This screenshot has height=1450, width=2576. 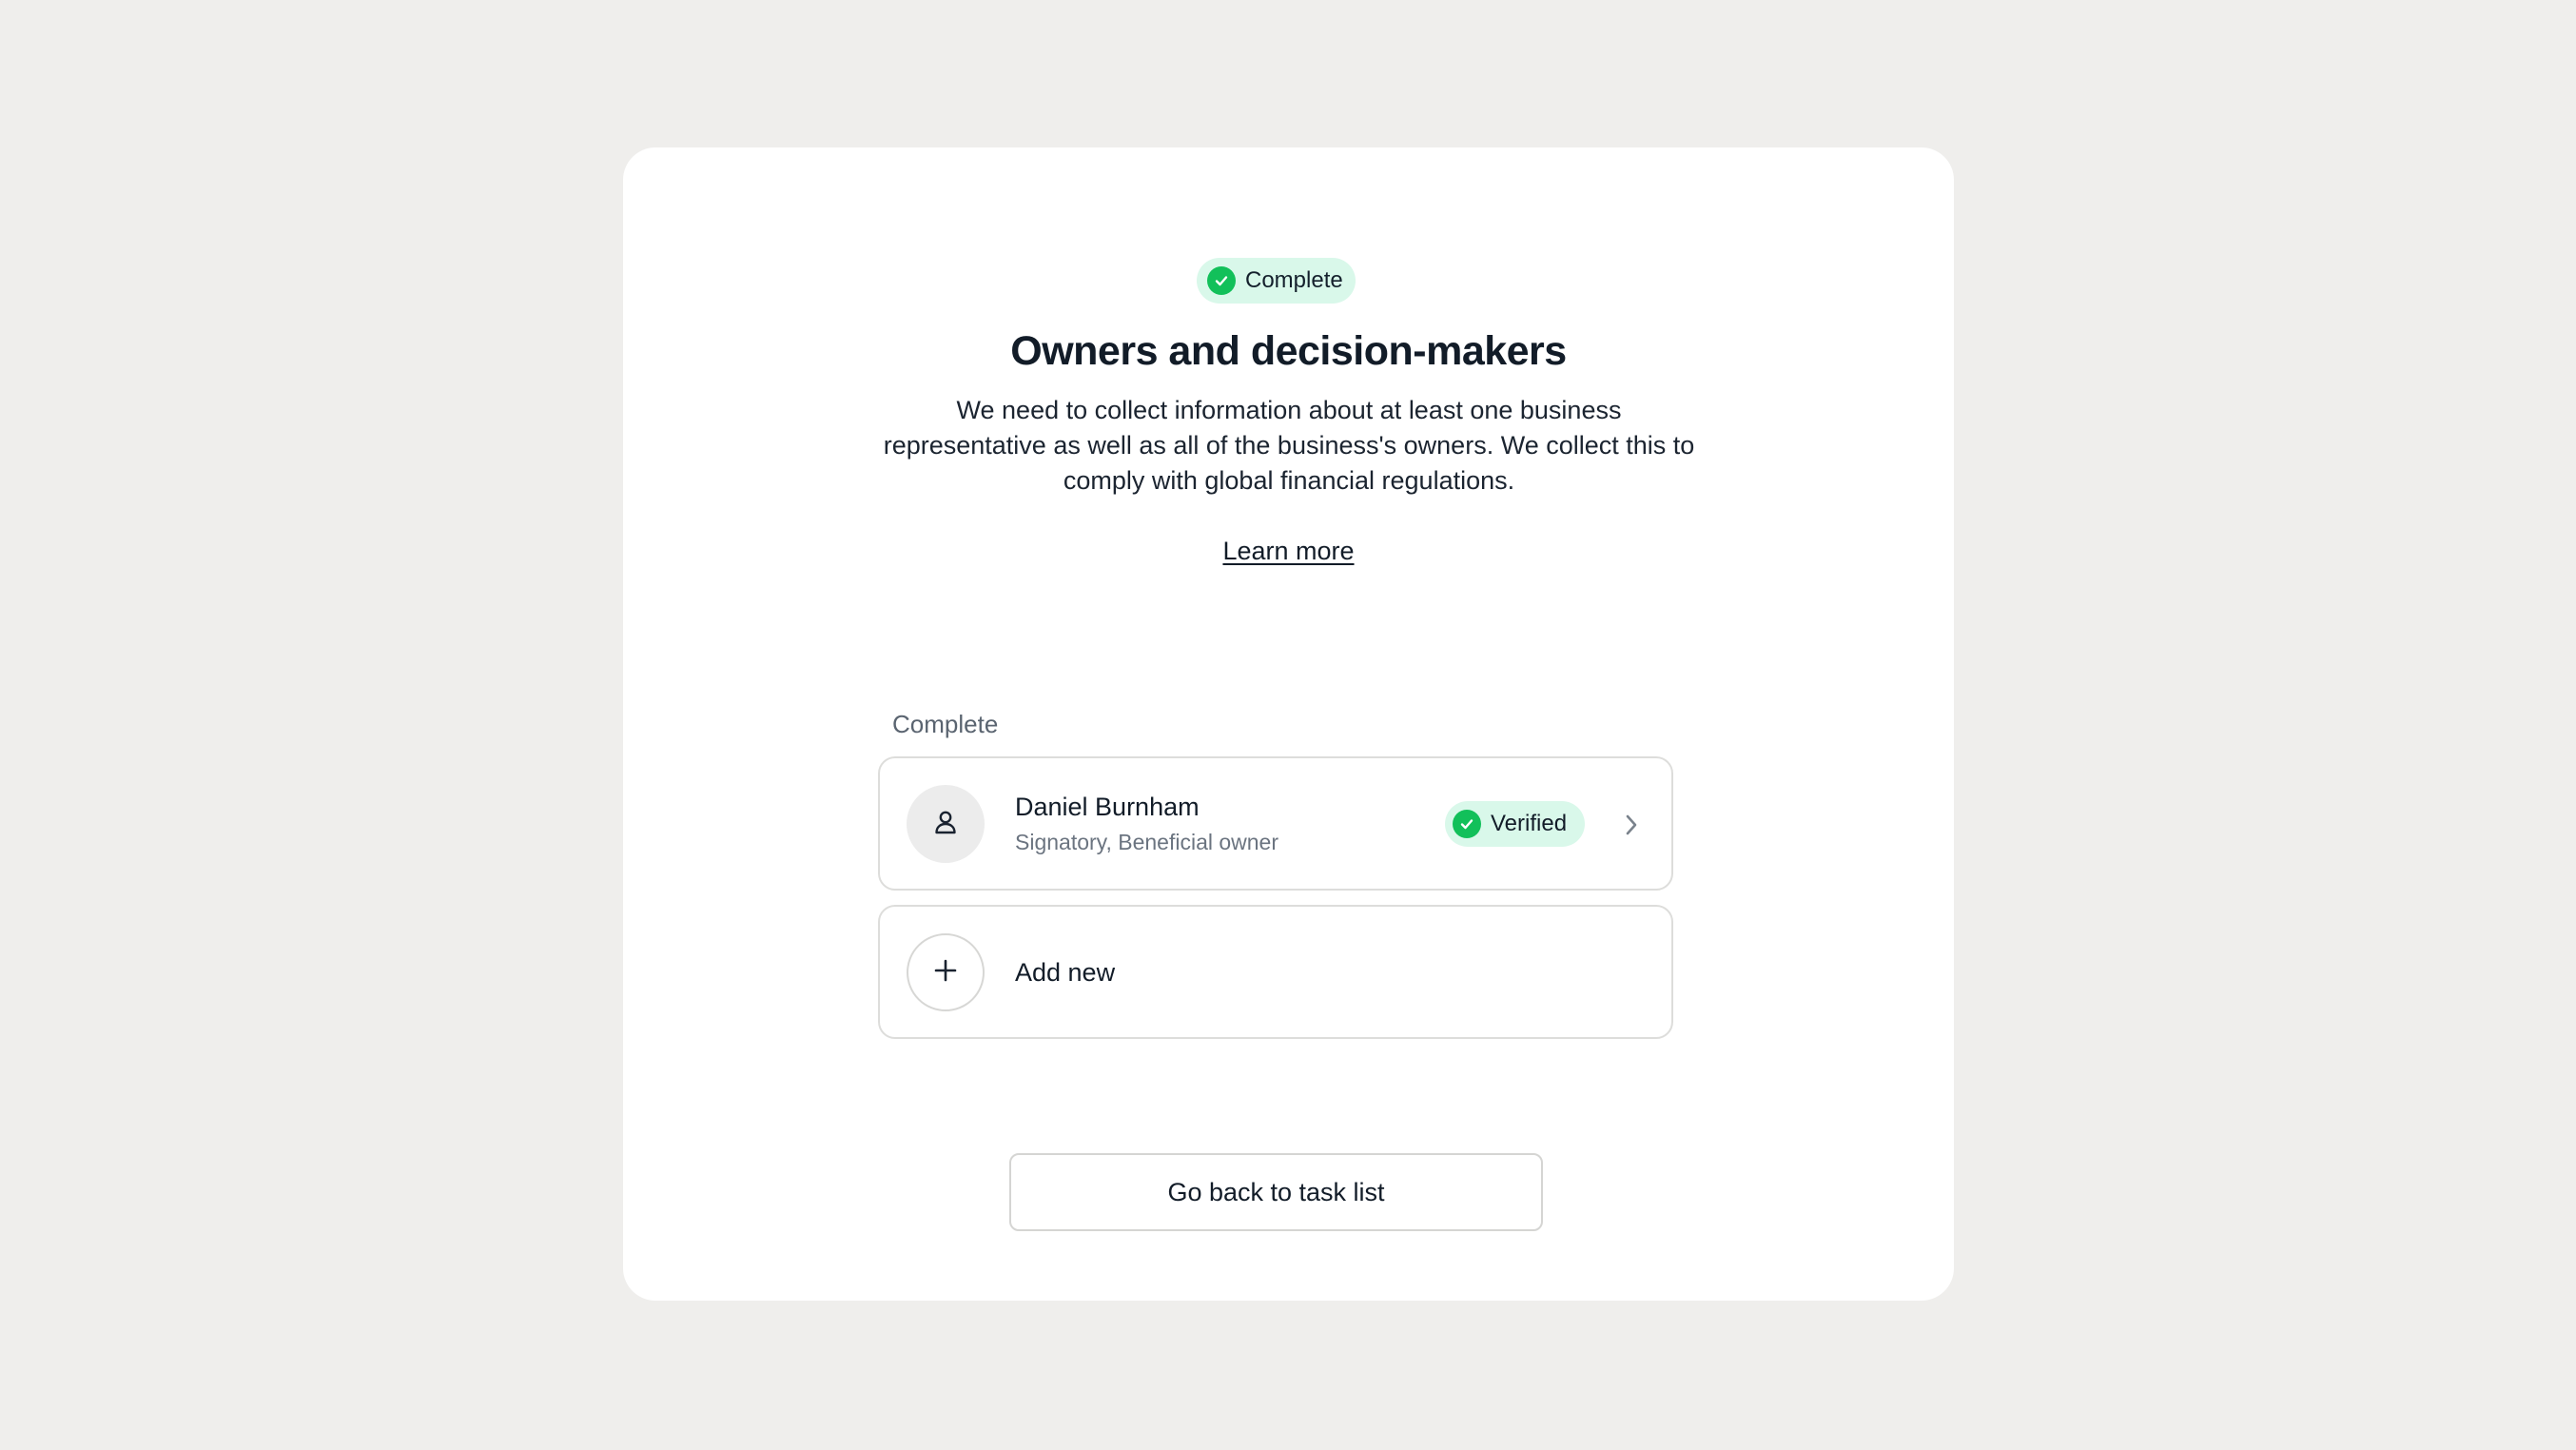 I want to click on add-new-person-button: Add new, so click(x=1275, y=972).